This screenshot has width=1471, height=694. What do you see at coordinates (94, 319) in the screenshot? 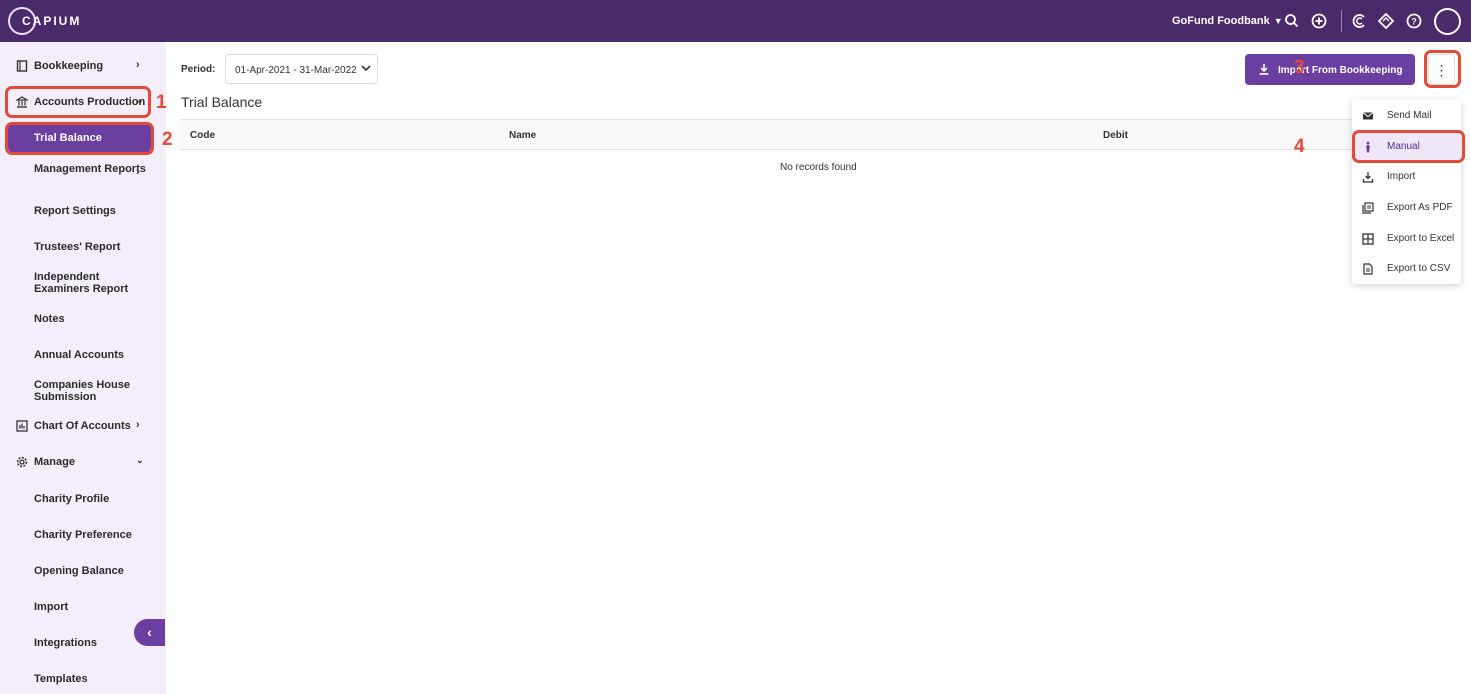
I see `sidebar-item-notes: Notes` at bounding box center [94, 319].